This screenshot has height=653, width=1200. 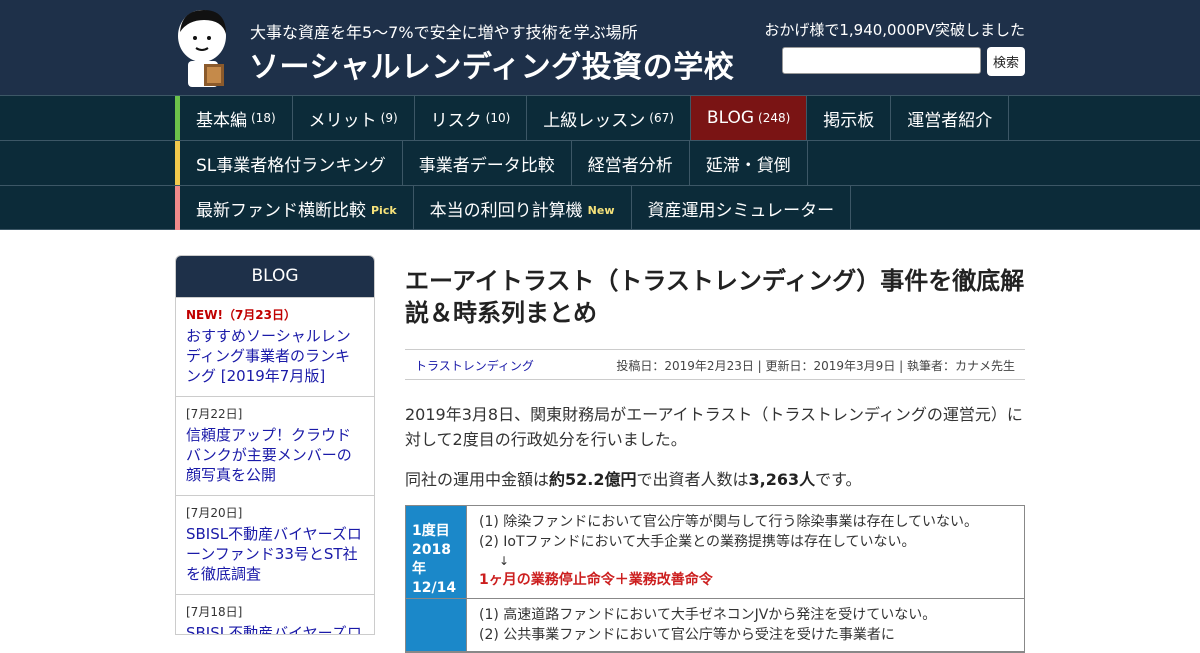 What do you see at coordinates (214, 513) in the screenshot?
I see `post-date: [7月20日]` at bounding box center [214, 513].